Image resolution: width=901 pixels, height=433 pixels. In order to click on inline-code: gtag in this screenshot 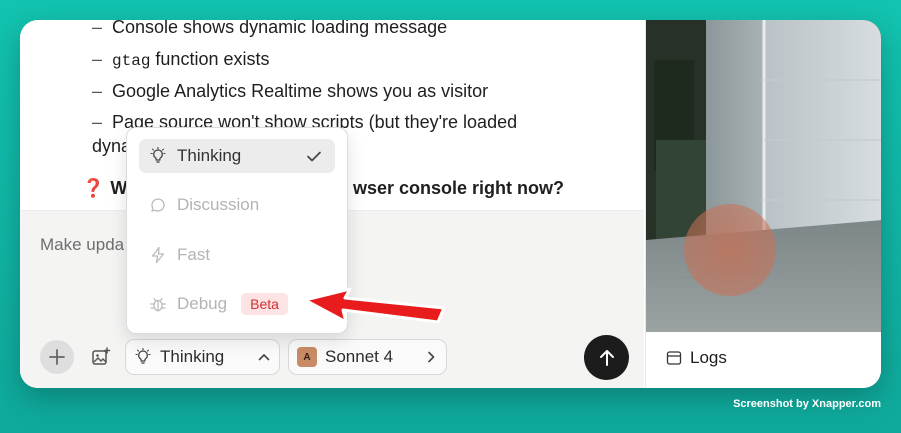, I will do `click(131, 61)`.